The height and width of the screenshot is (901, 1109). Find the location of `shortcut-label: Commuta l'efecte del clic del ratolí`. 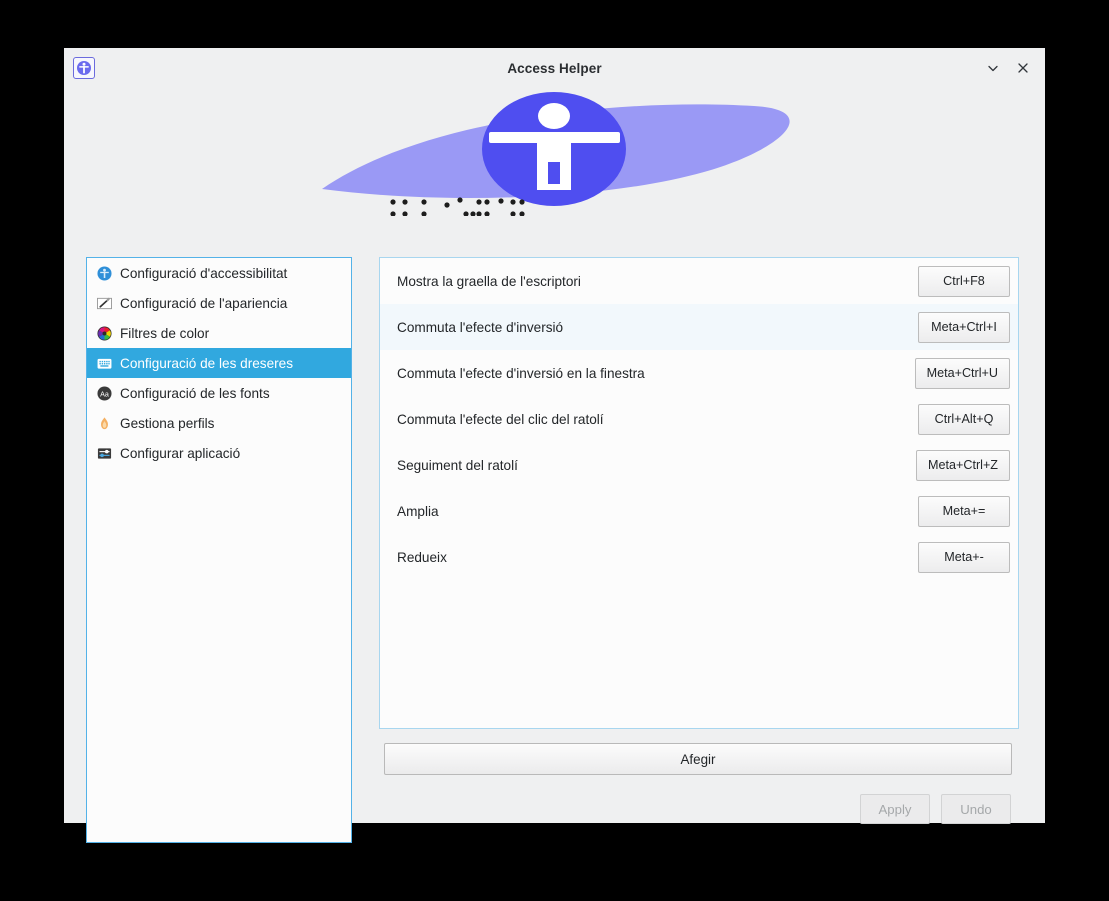

shortcut-label: Commuta l'efecte del clic del ratolí is located at coordinates (500, 419).